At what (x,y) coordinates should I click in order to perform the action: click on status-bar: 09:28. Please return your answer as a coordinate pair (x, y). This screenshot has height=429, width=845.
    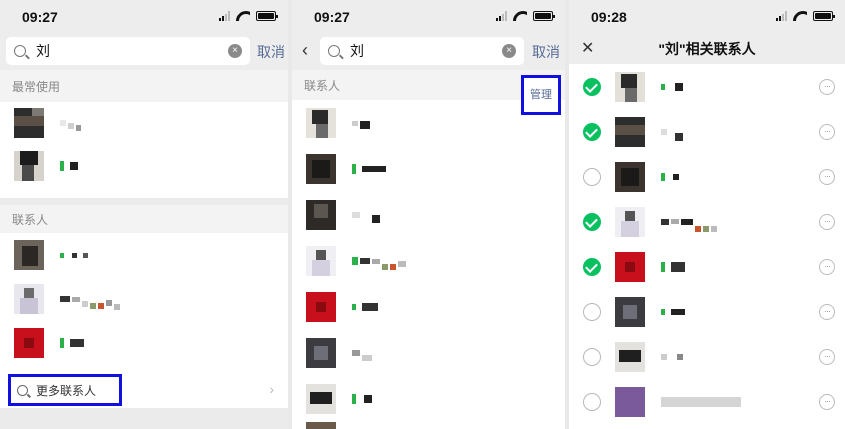
    Looking at the image, I should click on (707, 17).